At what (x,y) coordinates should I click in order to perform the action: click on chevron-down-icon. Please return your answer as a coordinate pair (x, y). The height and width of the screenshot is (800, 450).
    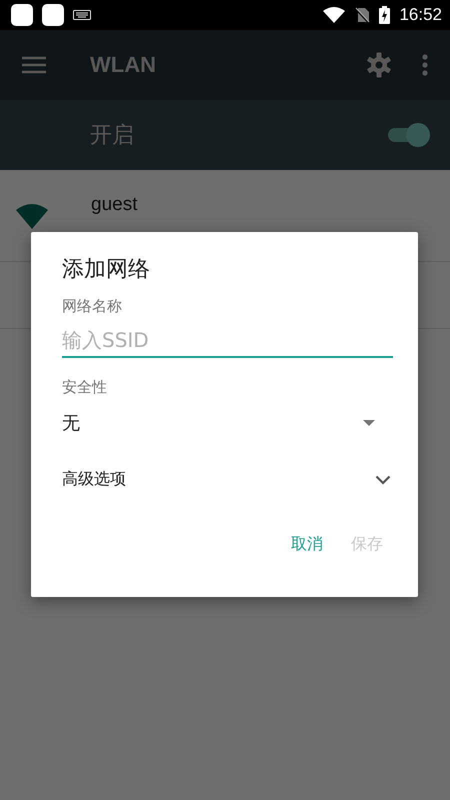
    Looking at the image, I should click on (383, 479).